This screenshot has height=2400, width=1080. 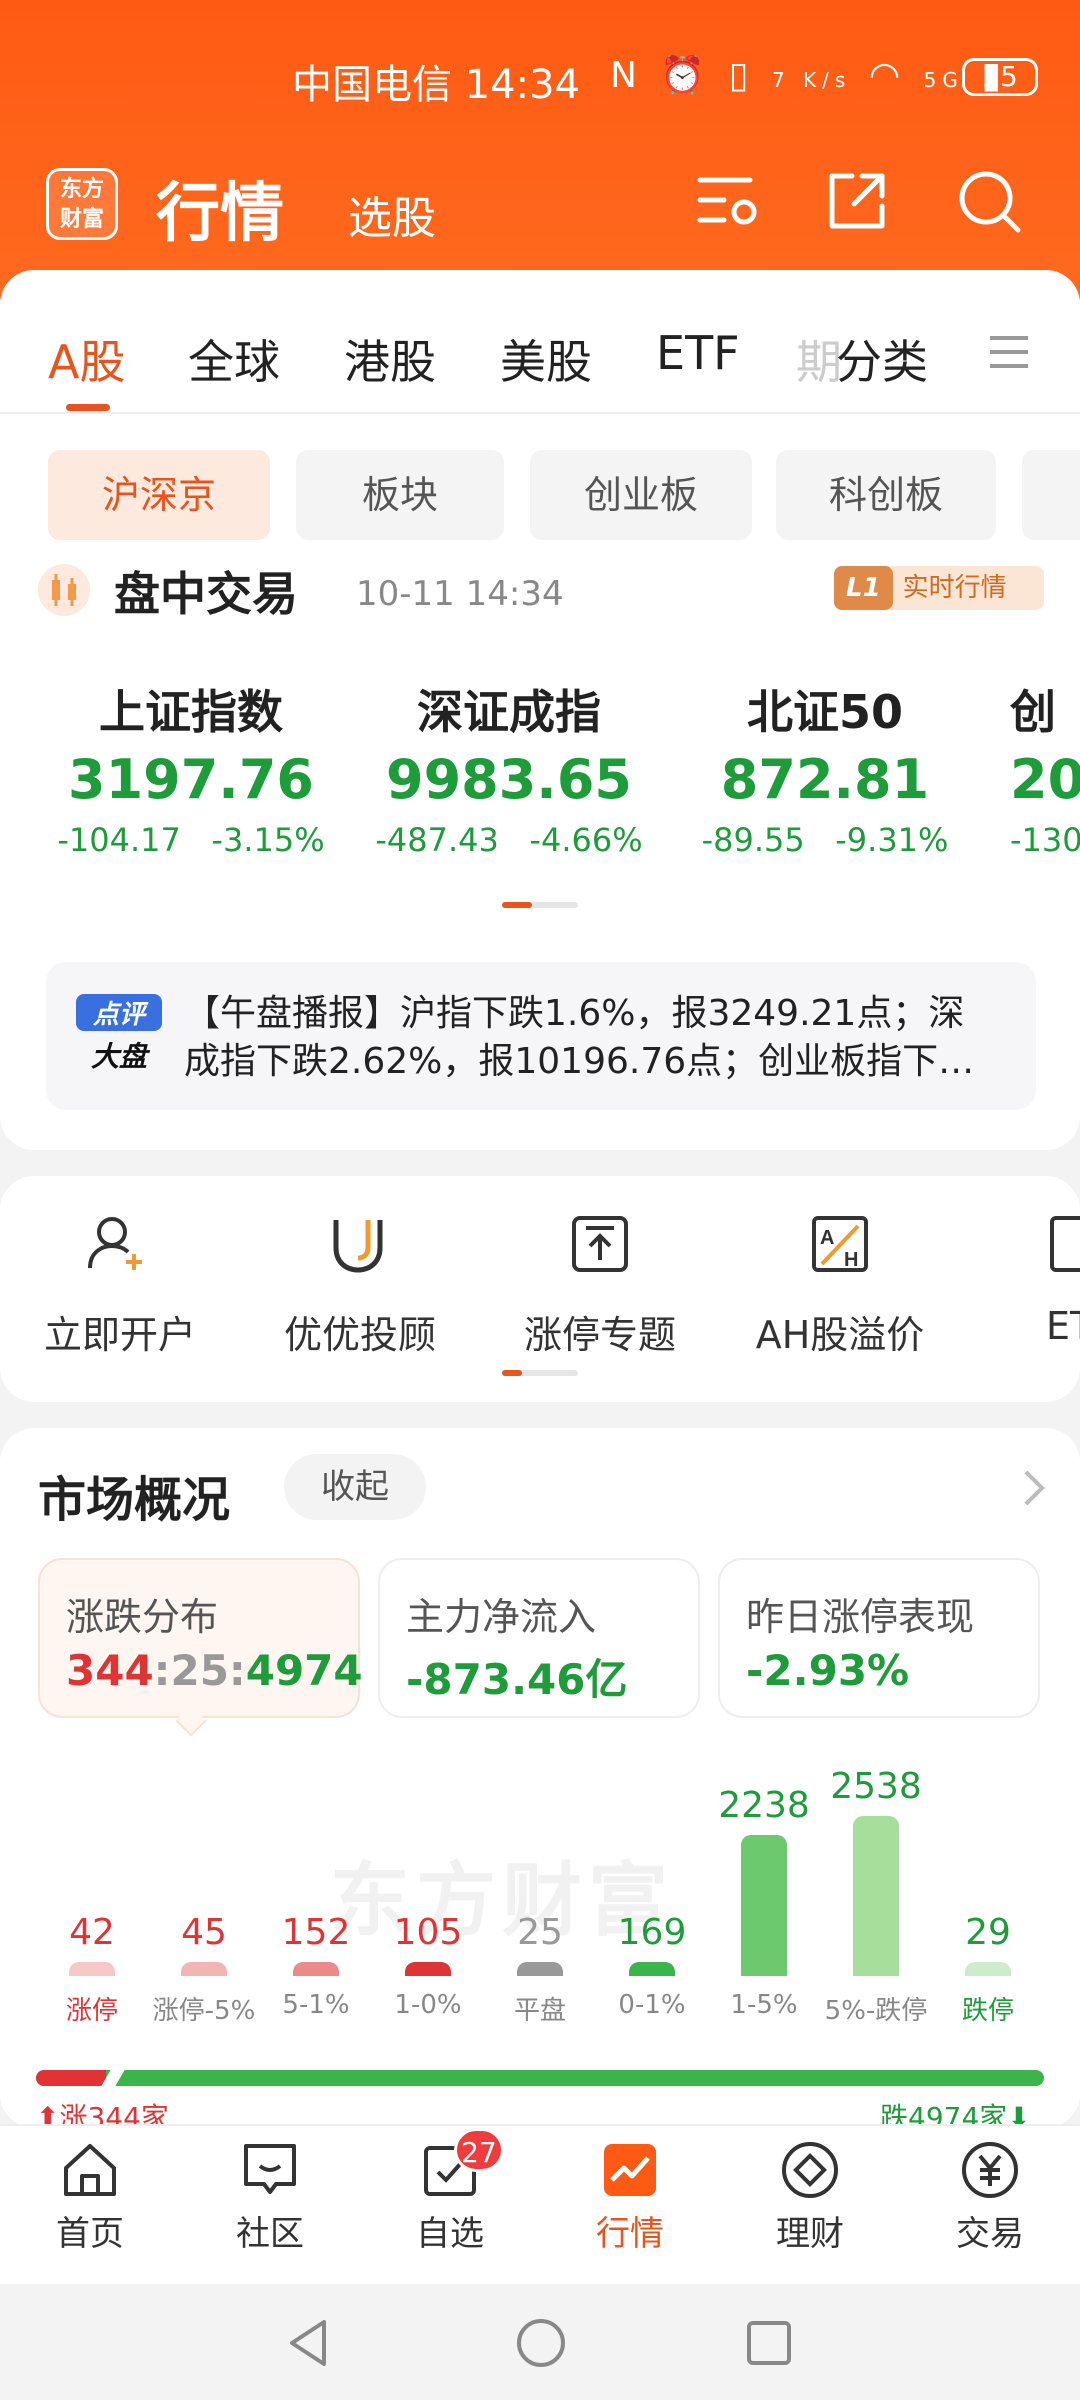 I want to click on battery-indicator: 25, so click(x=1000, y=77).